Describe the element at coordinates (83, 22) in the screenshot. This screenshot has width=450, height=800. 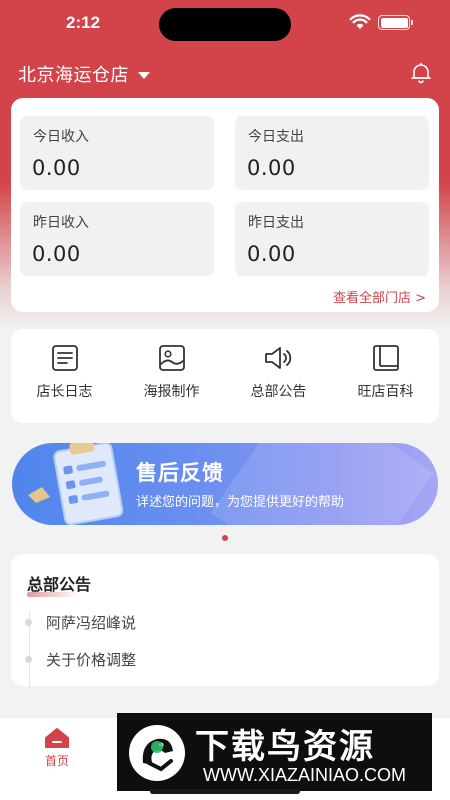
I see `status-time: 2:12` at that location.